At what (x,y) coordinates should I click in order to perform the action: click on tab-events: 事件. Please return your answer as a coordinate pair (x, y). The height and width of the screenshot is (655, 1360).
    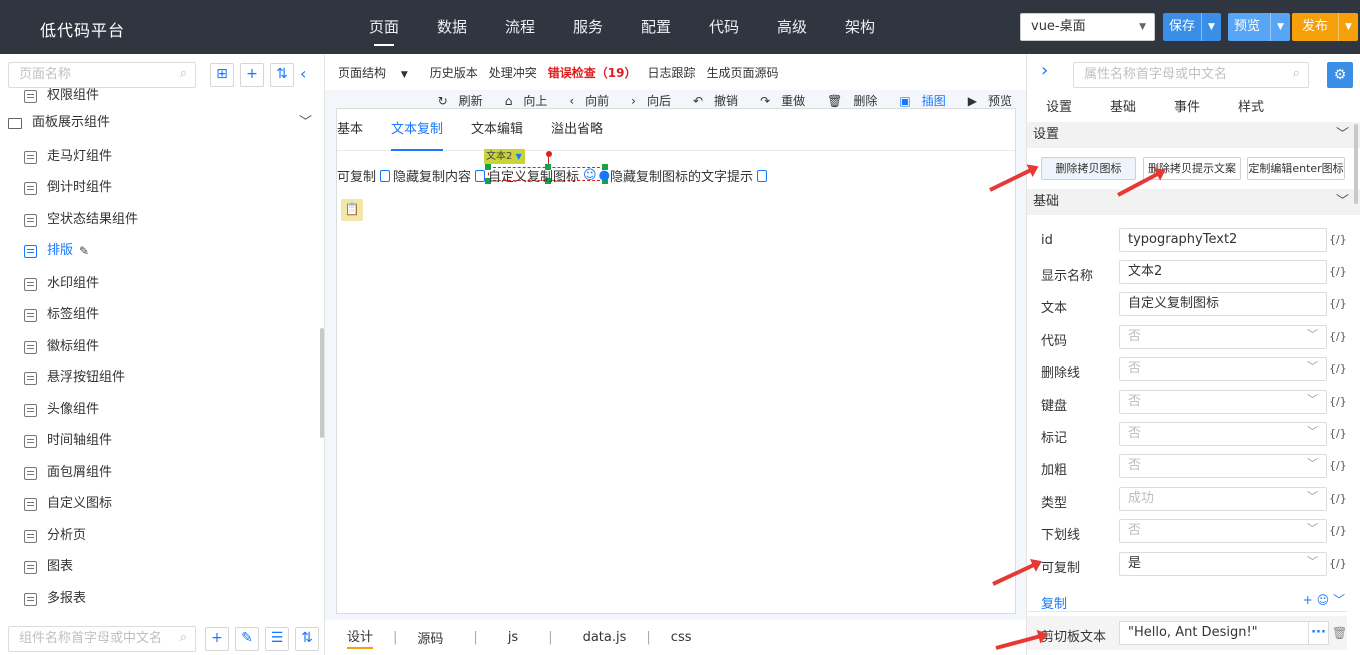
    Looking at the image, I should click on (1187, 108).